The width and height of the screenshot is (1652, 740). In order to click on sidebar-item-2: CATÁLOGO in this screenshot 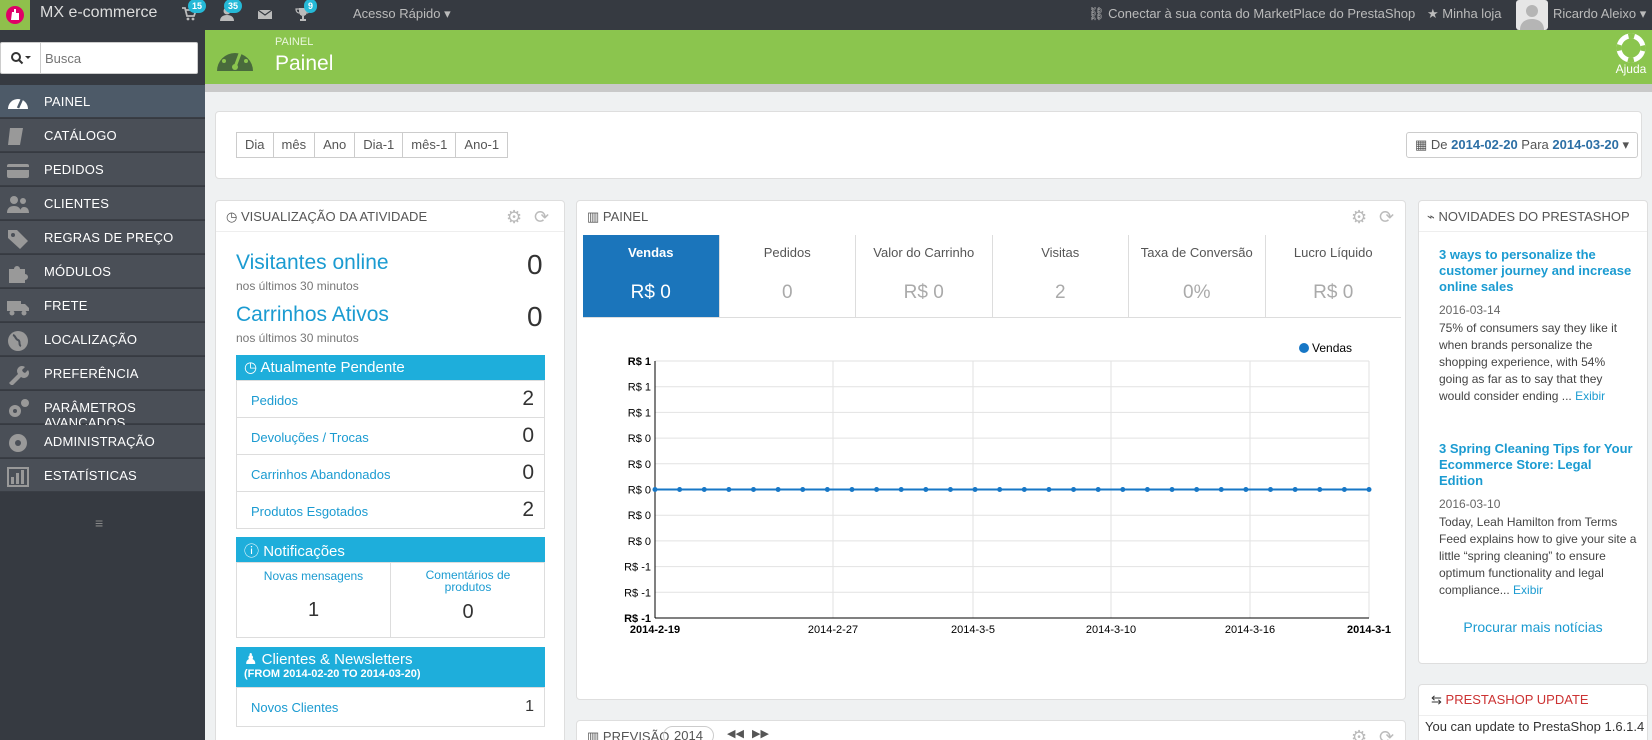, I will do `click(102, 135)`.